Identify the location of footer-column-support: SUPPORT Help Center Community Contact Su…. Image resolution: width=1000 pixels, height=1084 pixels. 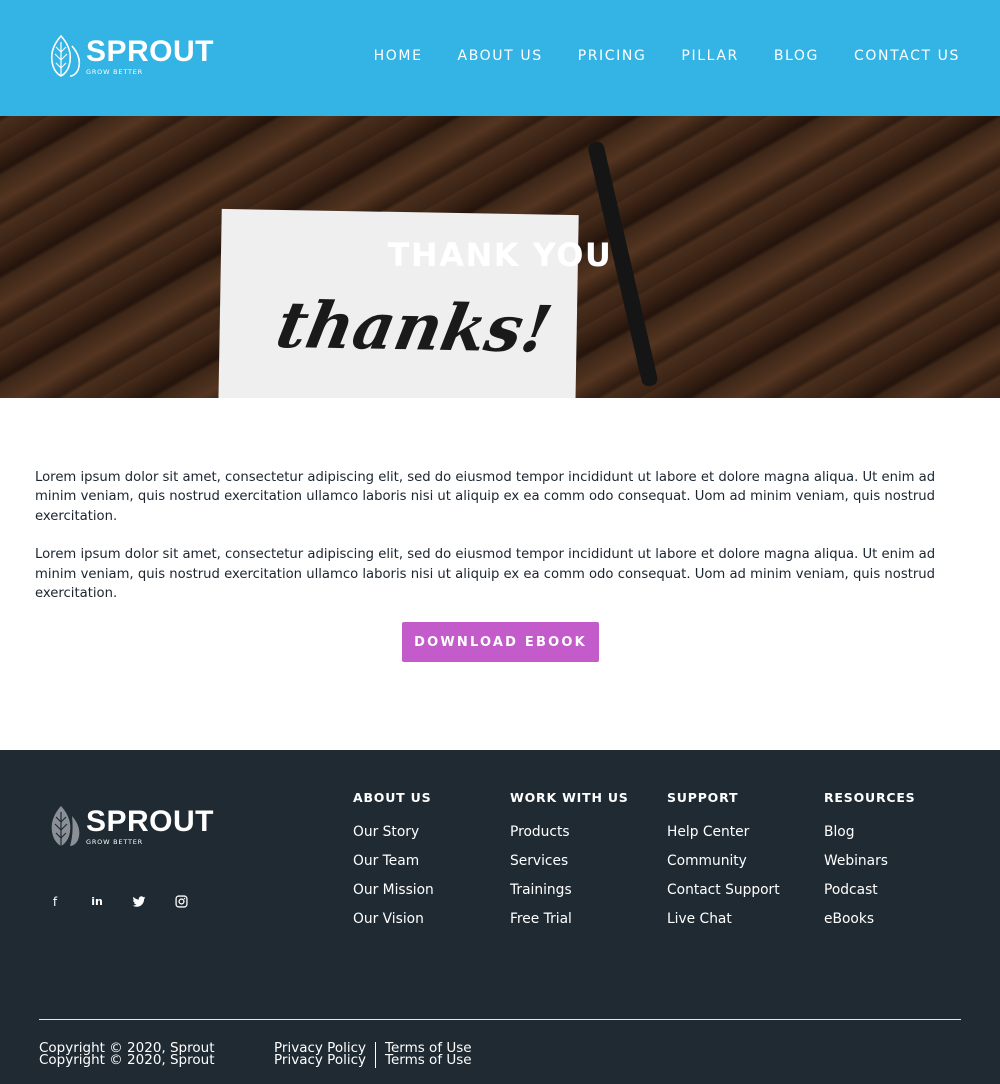
(723, 865).